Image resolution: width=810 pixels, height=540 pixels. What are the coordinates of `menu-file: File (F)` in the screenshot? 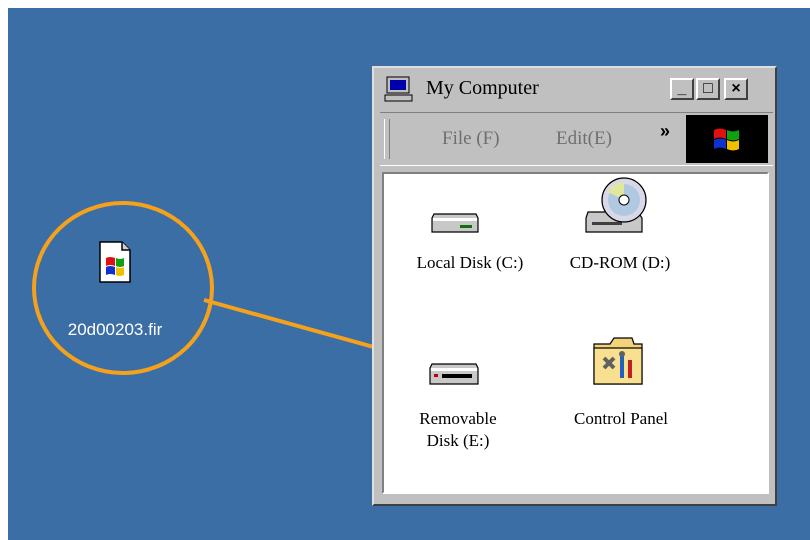 It's located at (471, 139).